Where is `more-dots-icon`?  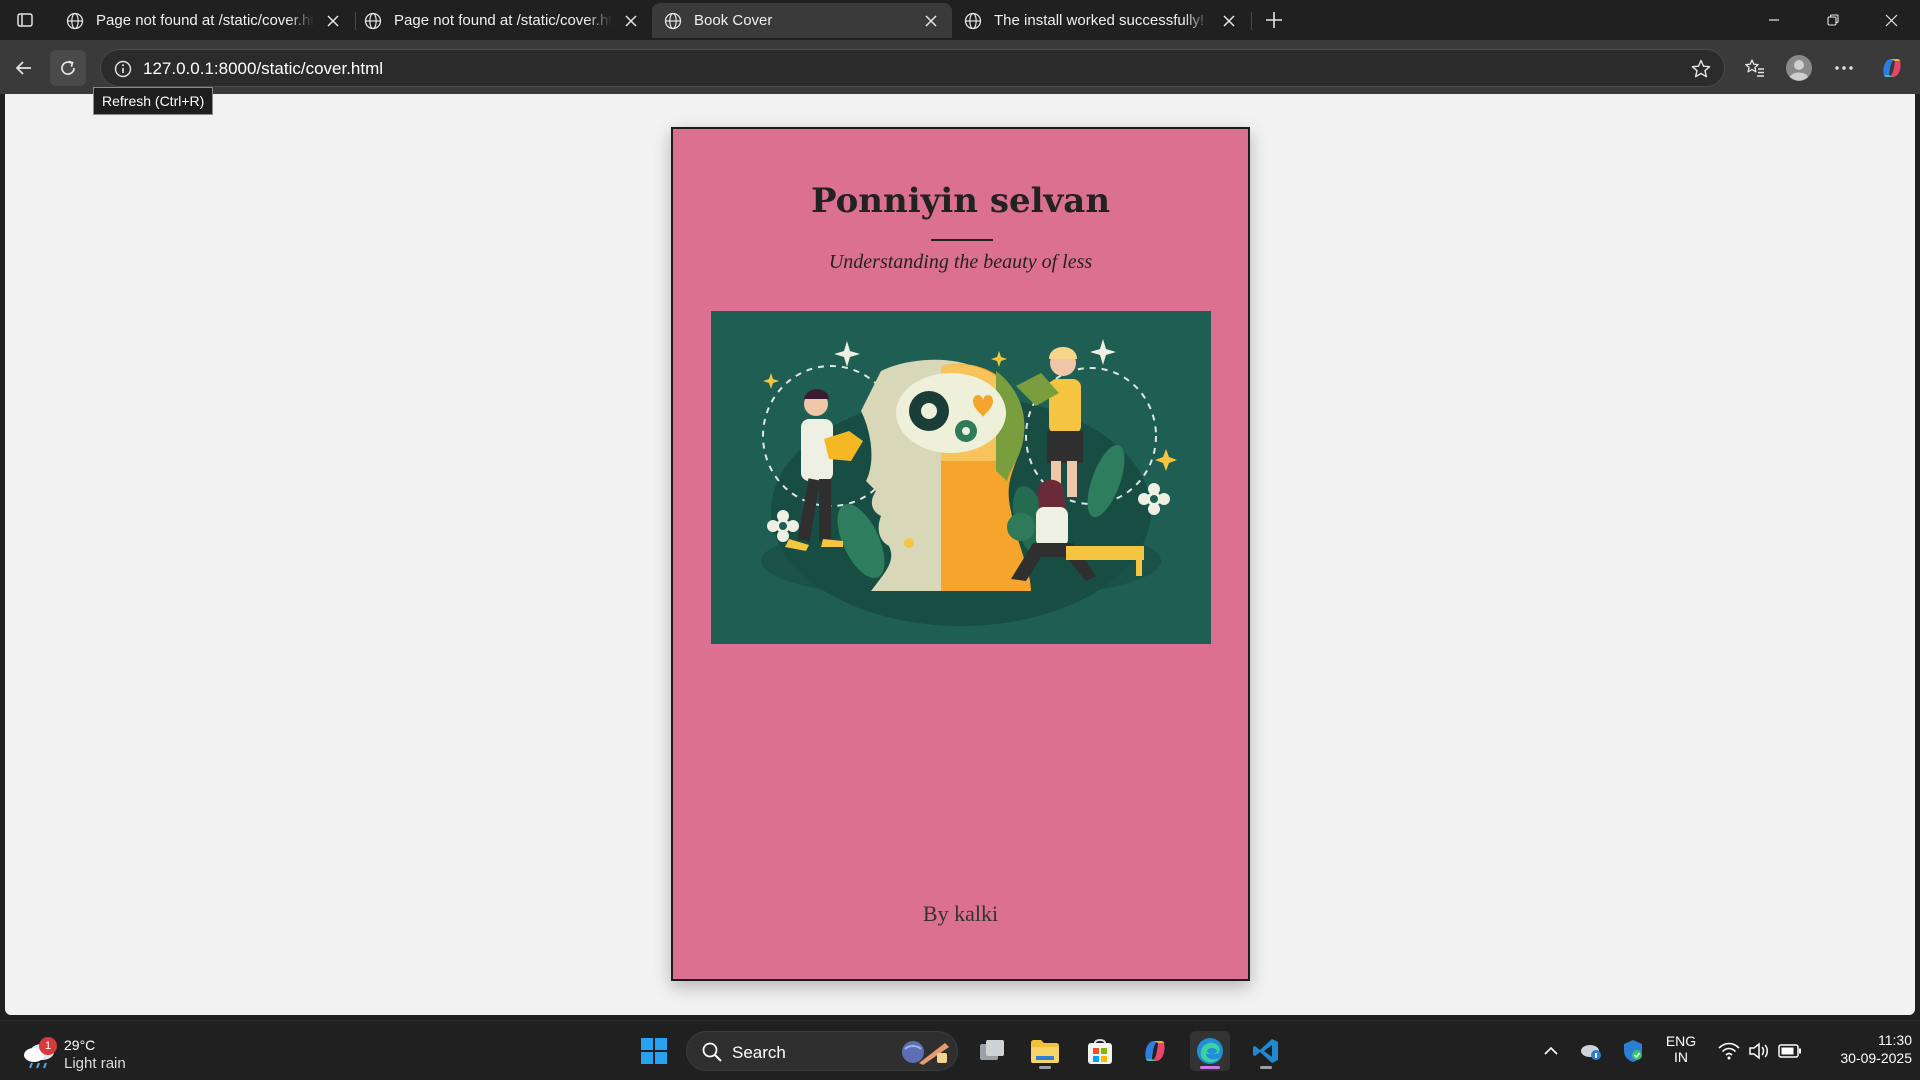 more-dots-icon is located at coordinates (1844, 68).